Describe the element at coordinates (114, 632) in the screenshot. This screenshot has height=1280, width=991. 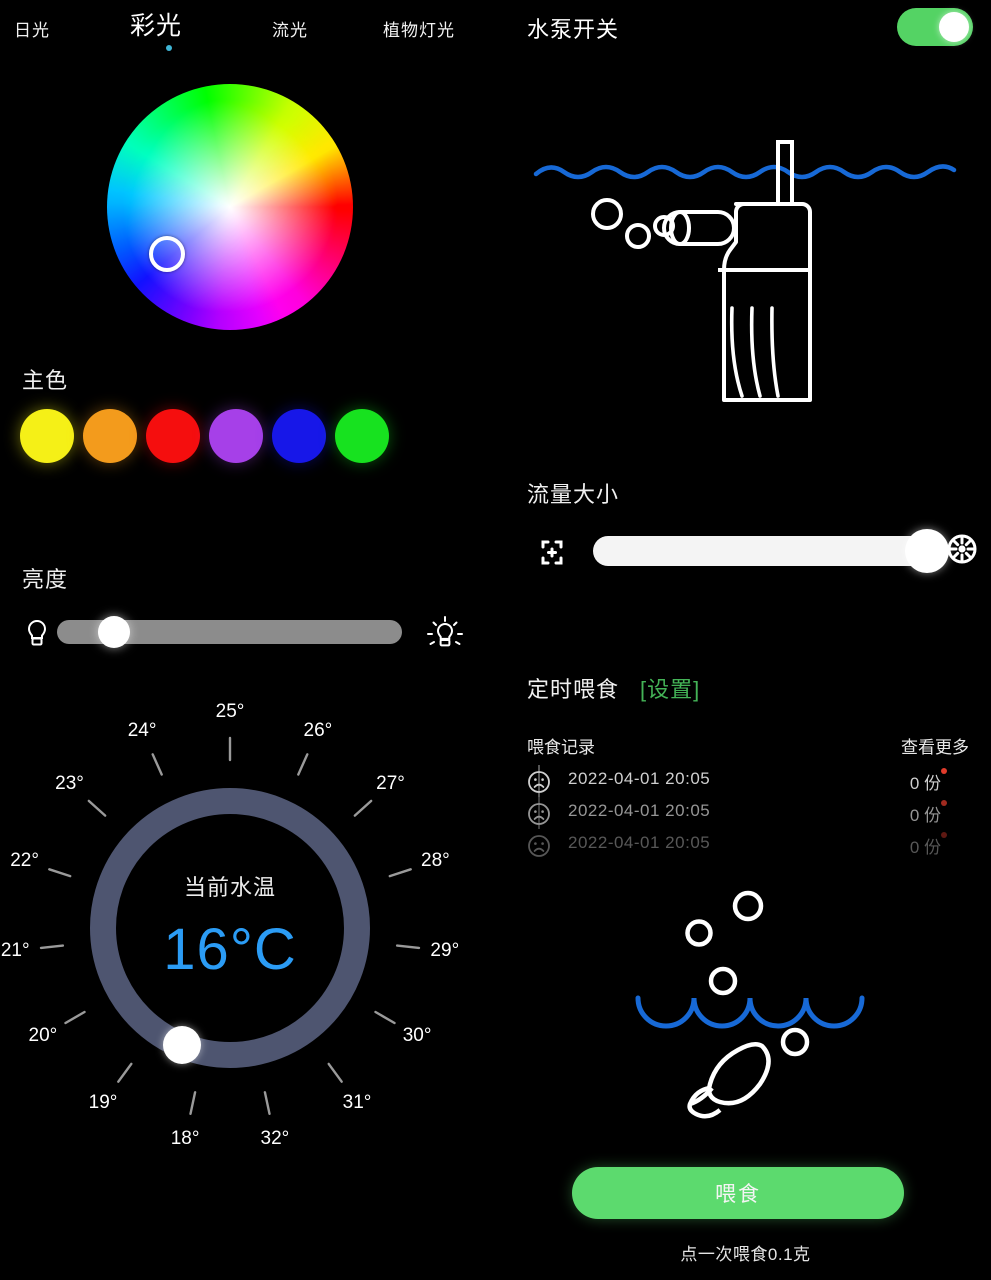
I see `brightness-thumb` at that location.